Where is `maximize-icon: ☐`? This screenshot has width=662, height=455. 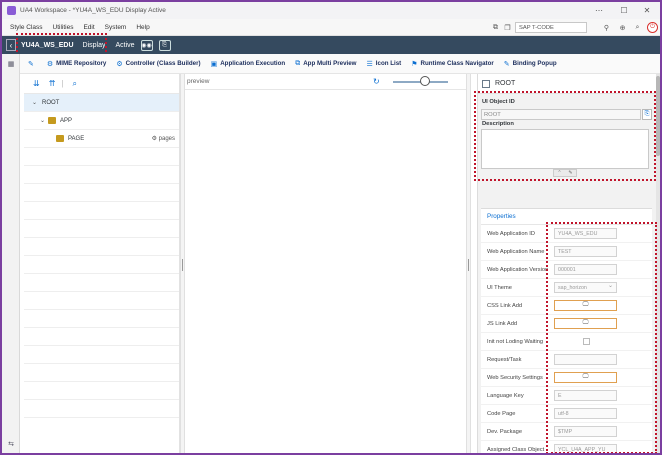
maximize-icon: ☐ is located at coordinates (624, 10).